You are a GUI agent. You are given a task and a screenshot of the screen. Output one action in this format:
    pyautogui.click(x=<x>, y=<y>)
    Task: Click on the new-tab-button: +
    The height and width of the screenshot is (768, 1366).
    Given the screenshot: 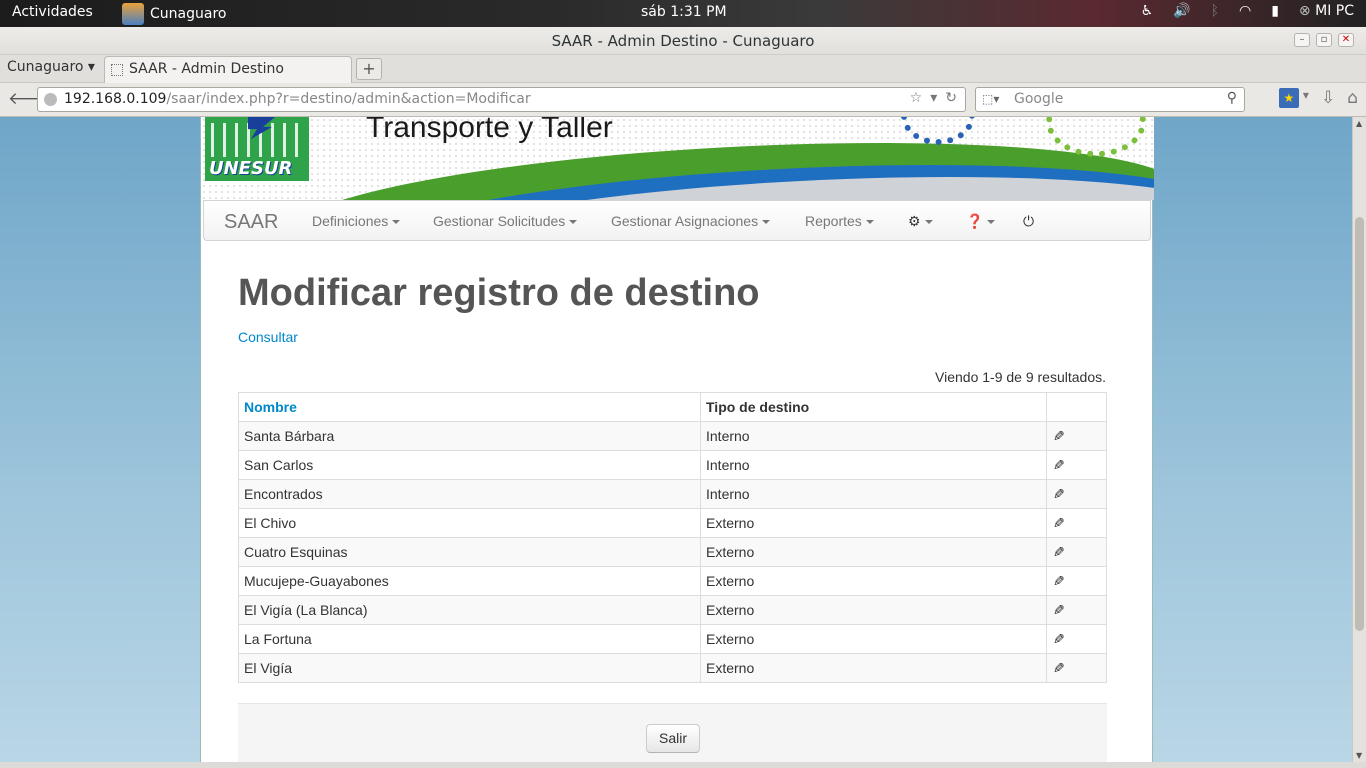 What is the action you would take?
    pyautogui.click(x=369, y=69)
    